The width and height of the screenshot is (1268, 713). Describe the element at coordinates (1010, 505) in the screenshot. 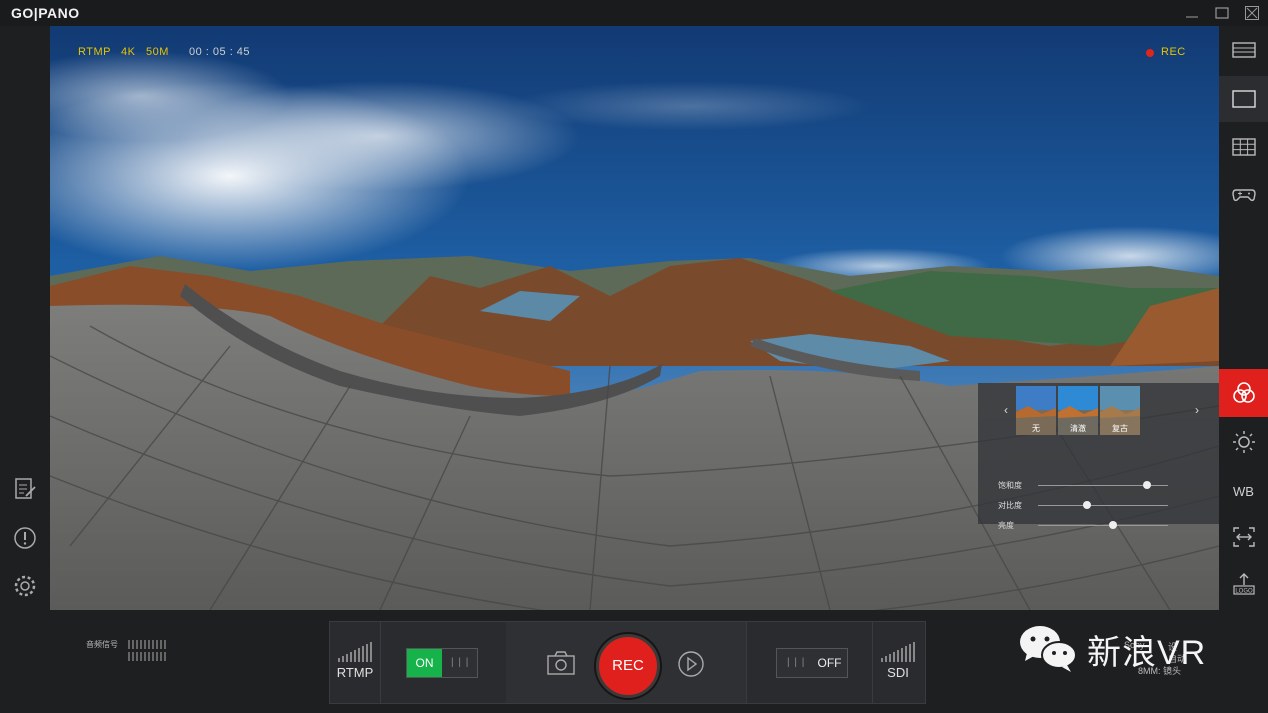

I see `slider-label: 对比度` at that location.